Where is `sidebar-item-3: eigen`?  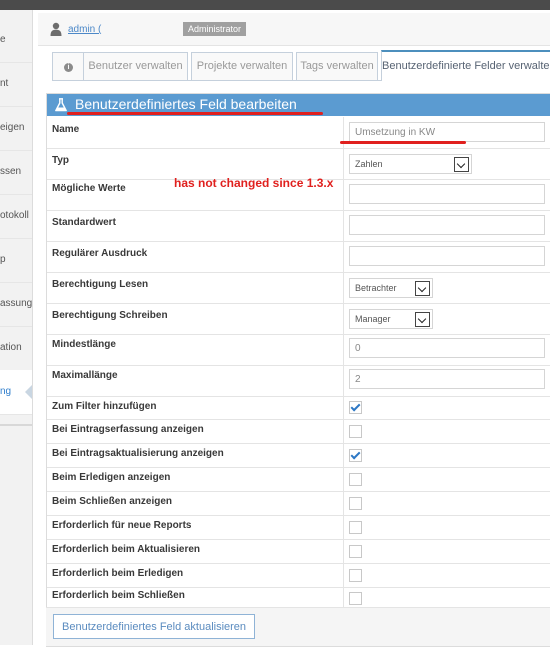 sidebar-item-3: eigen is located at coordinates (16, 128).